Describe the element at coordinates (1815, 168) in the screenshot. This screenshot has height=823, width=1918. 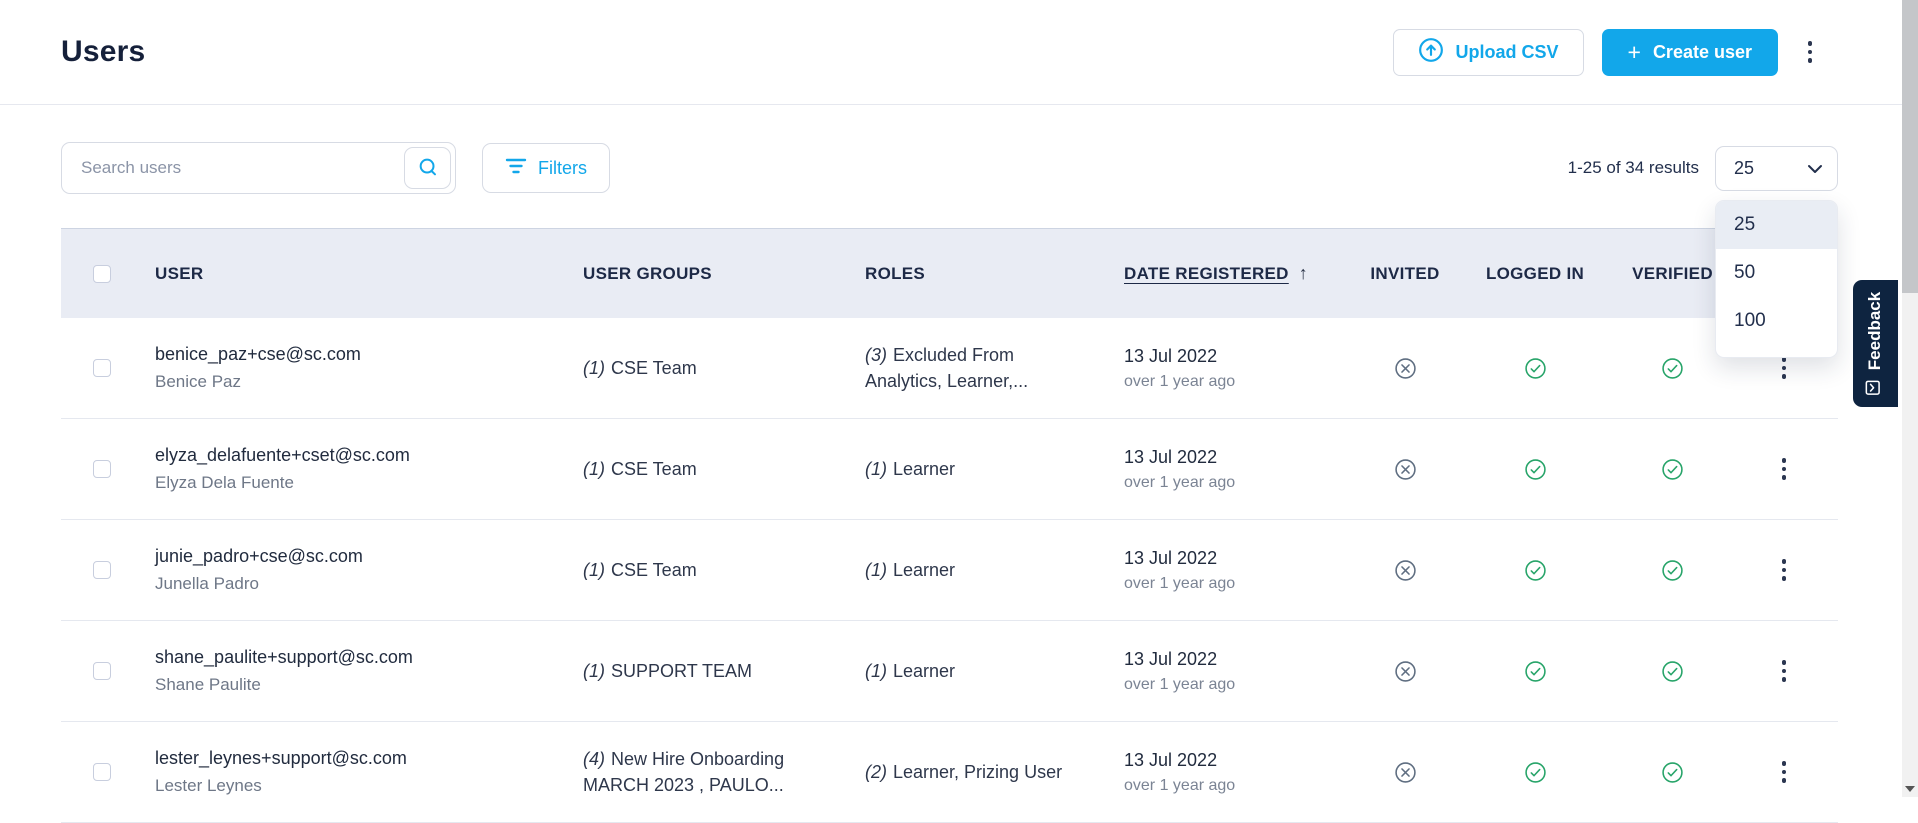
I see `chevron-down-icon` at that location.